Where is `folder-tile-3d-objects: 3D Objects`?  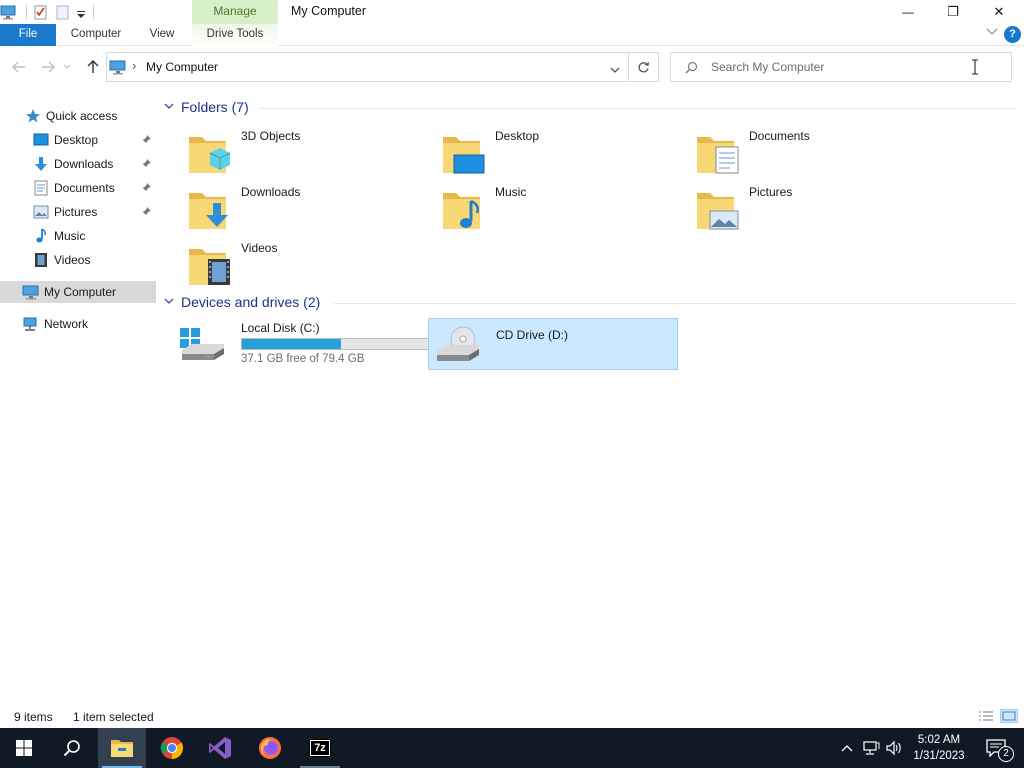
folder-tile-3d-objects: 3D Objects is located at coordinates (299, 149).